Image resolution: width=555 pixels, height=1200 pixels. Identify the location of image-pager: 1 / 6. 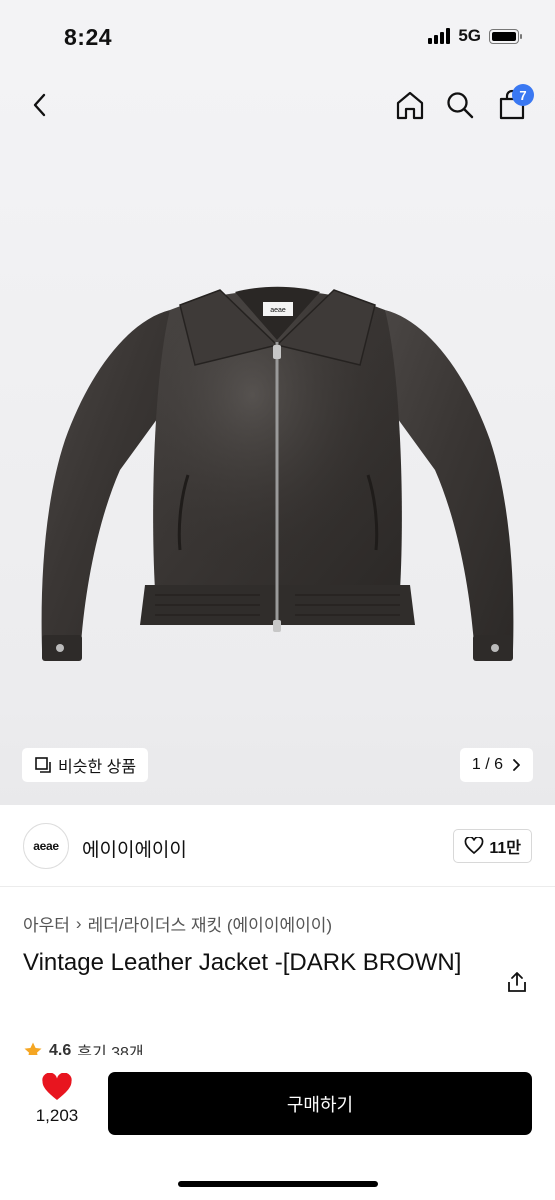
(496, 765).